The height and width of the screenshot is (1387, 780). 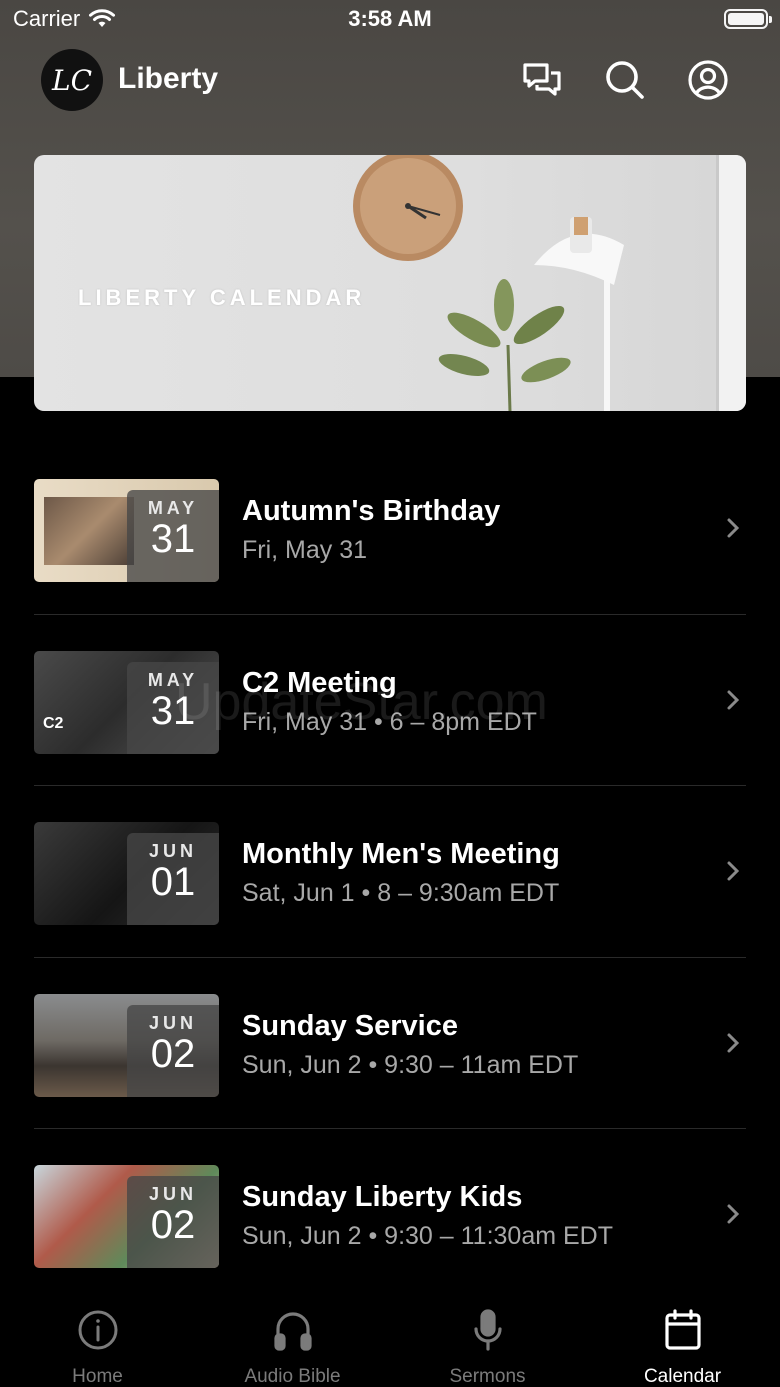 What do you see at coordinates (126, 873) in the screenshot?
I see `event-thumbnail: JUN 01` at bounding box center [126, 873].